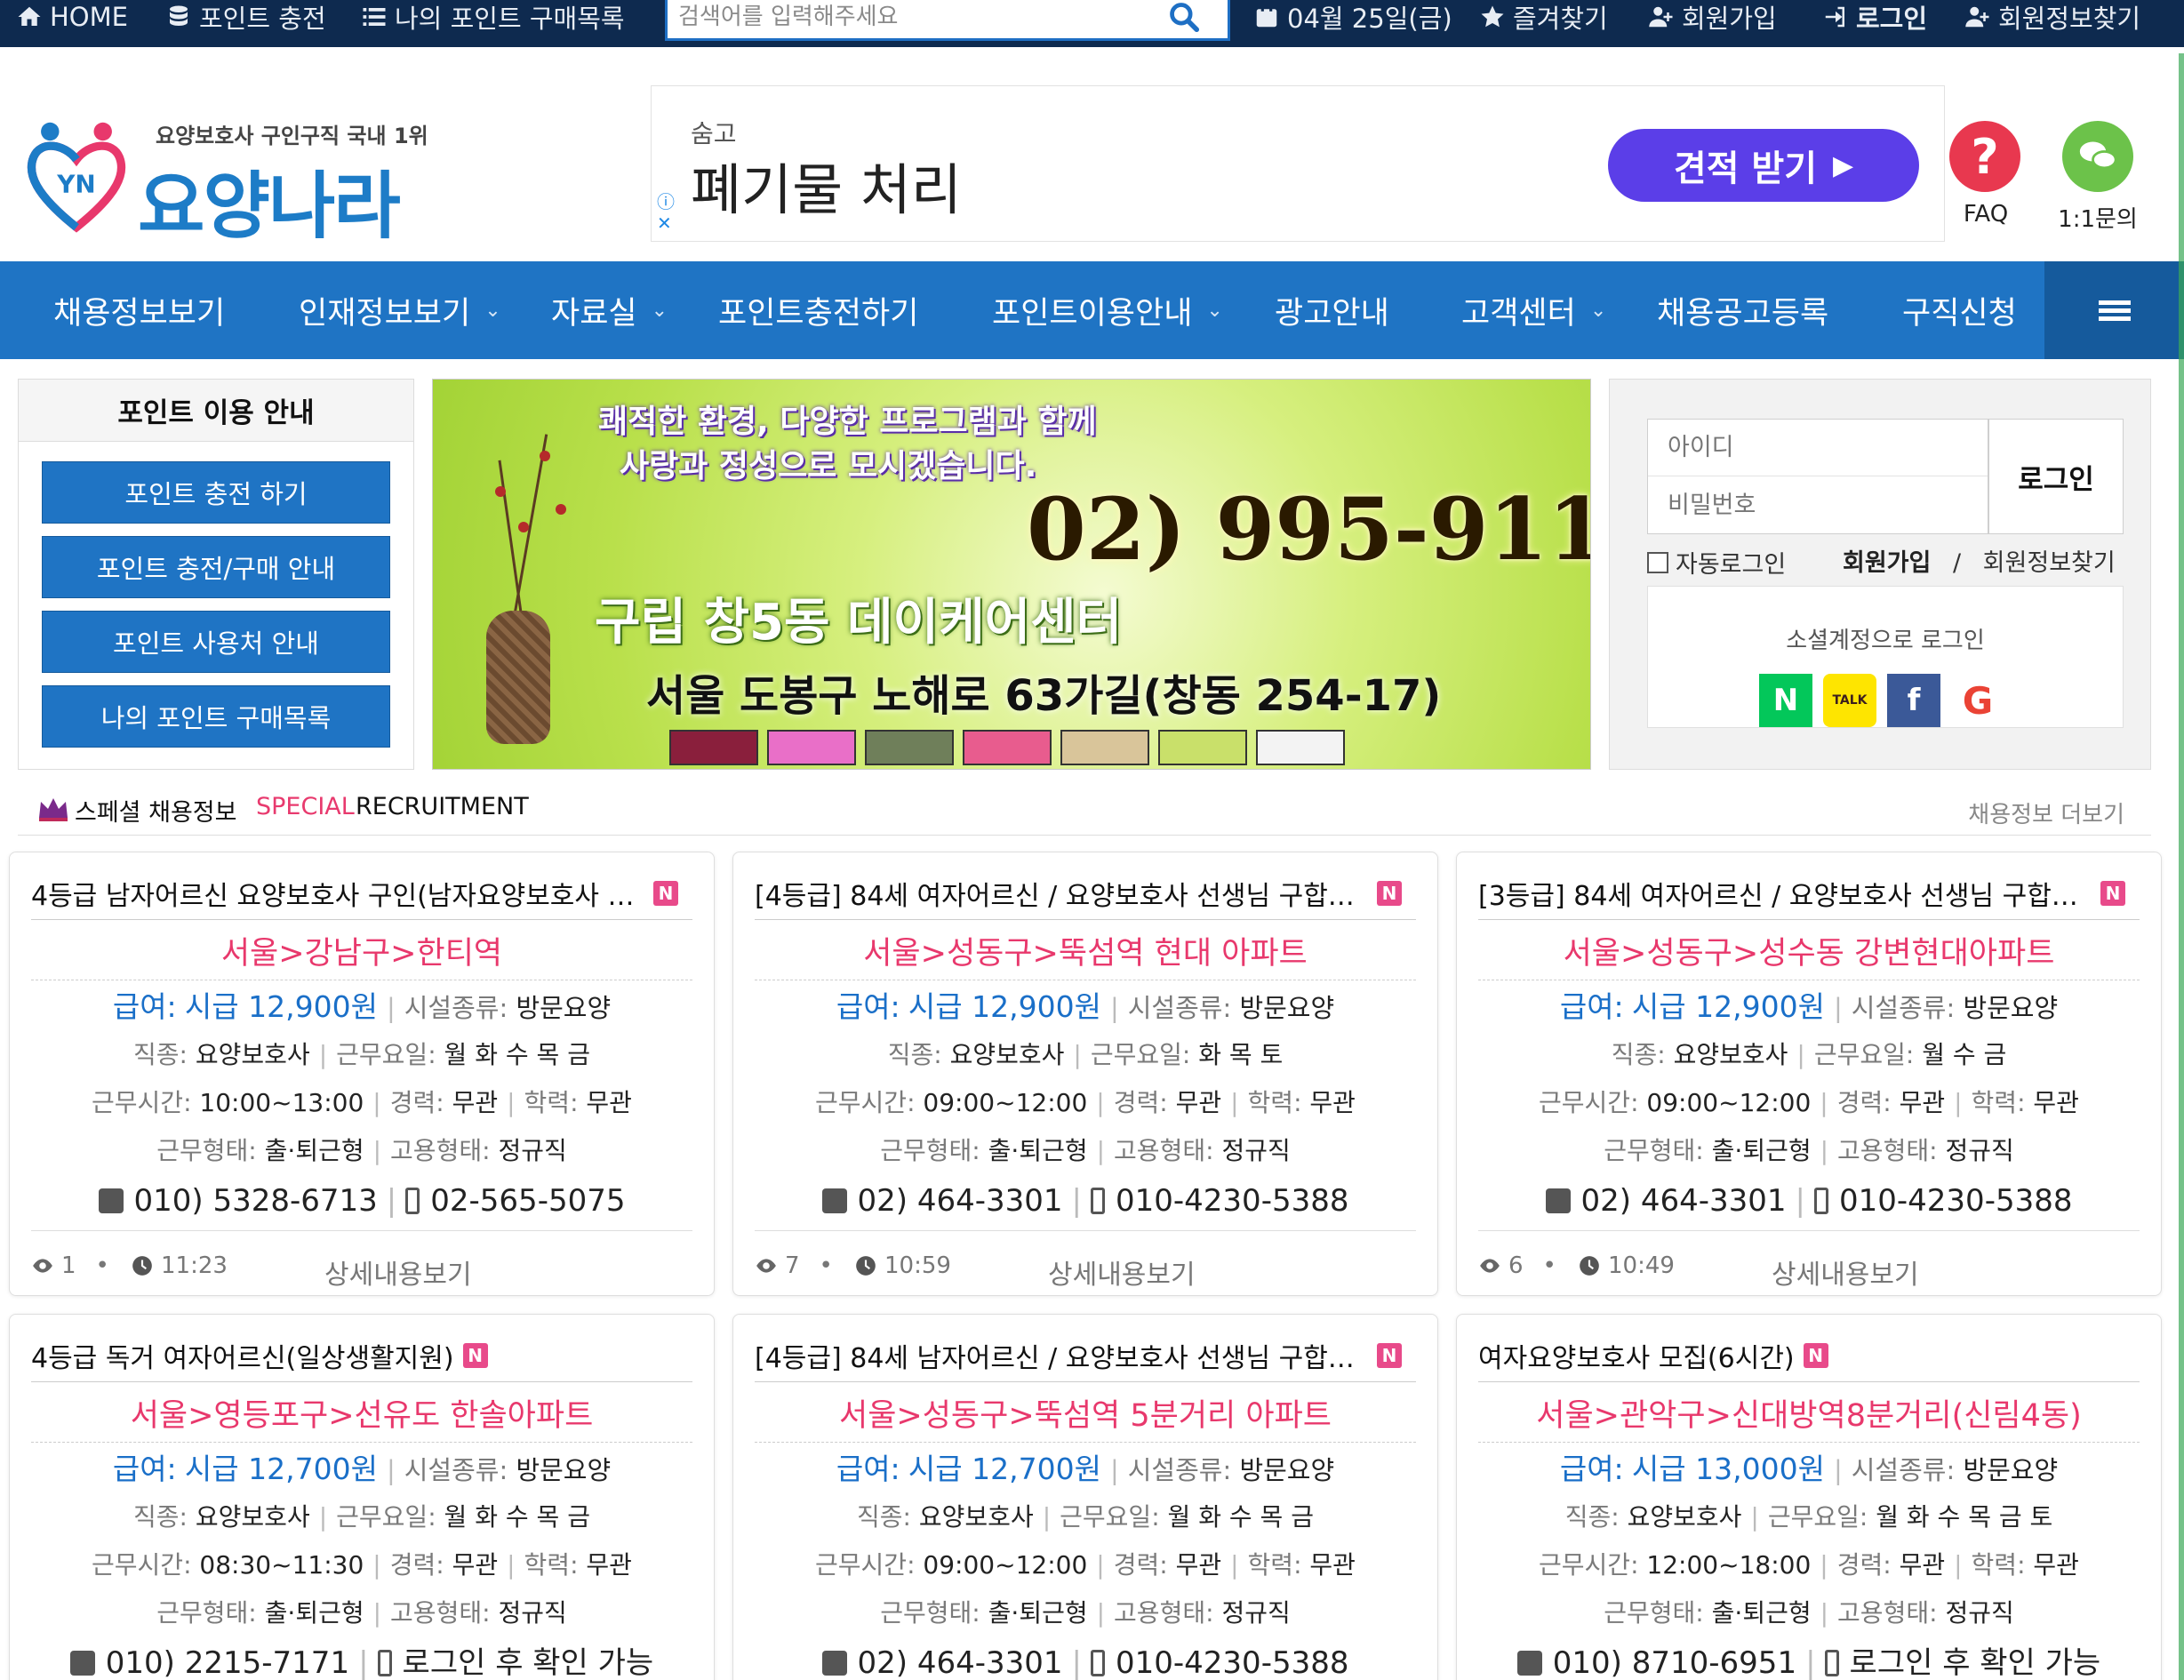 Image resolution: width=2184 pixels, height=1680 pixels. Describe the element at coordinates (1809, 893) in the screenshot. I see `job-title: [3등급] 84세 여자어르신 / 요양보호사 선생님 구합니다 N` at that location.